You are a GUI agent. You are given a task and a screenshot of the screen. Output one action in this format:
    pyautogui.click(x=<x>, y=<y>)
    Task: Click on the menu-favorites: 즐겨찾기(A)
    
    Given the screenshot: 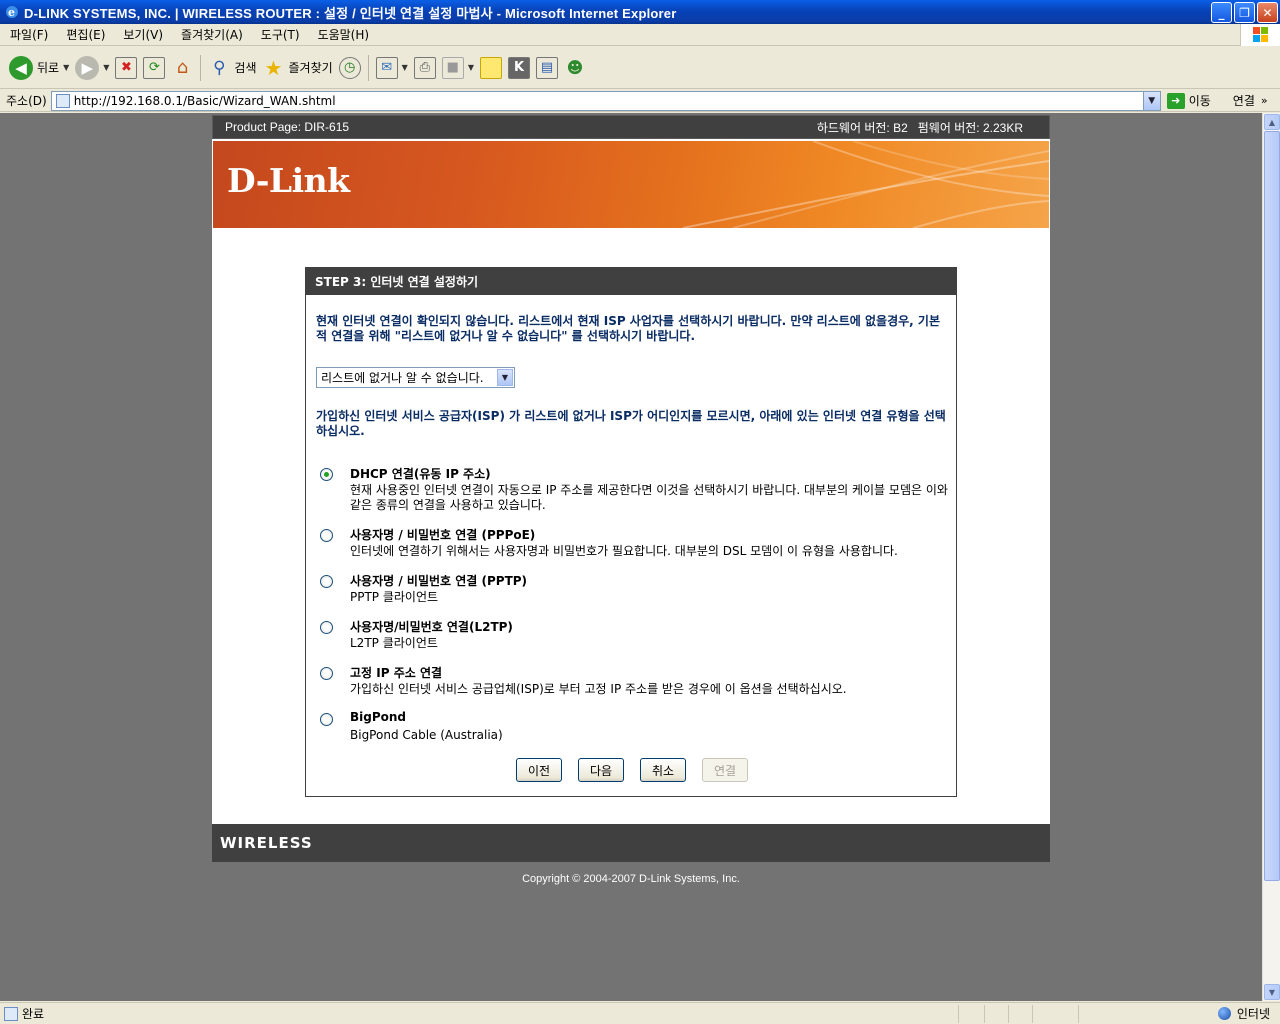 What is the action you would take?
    pyautogui.click(x=211, y=34)
    